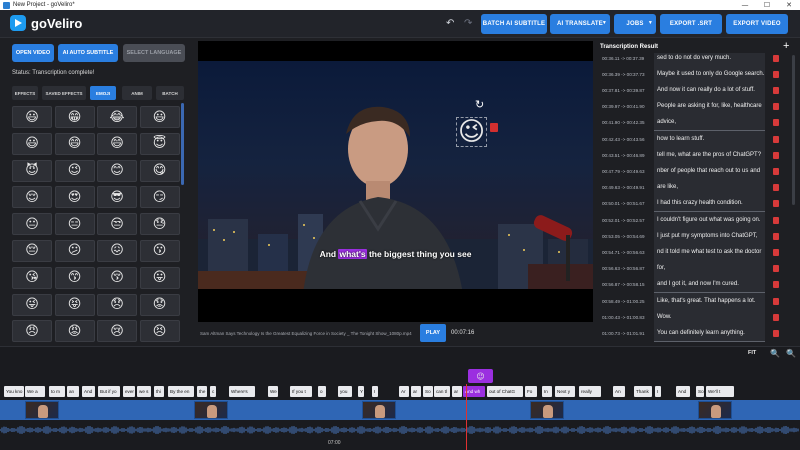  Describe the element at coordinates (400, 410) in the screenshot. I see `video-track` at that location.